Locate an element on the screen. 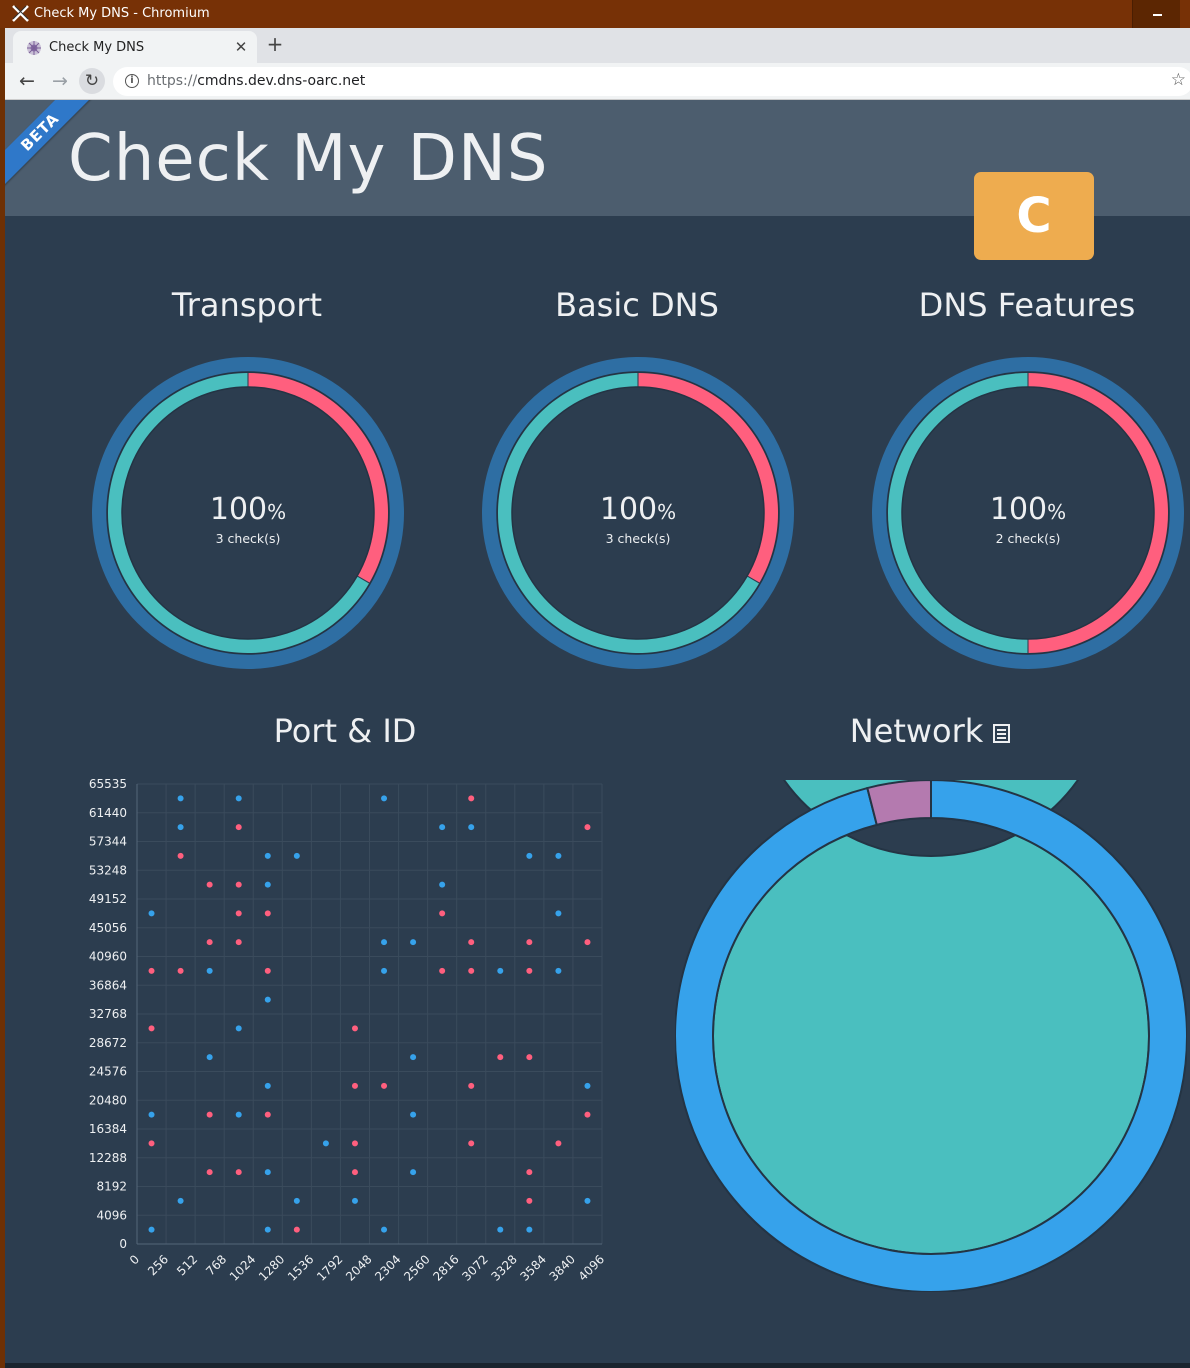 The width and height of the screenshot is (1190, 1368). arrow-right-icon: → is located at coordinates (60, 81).